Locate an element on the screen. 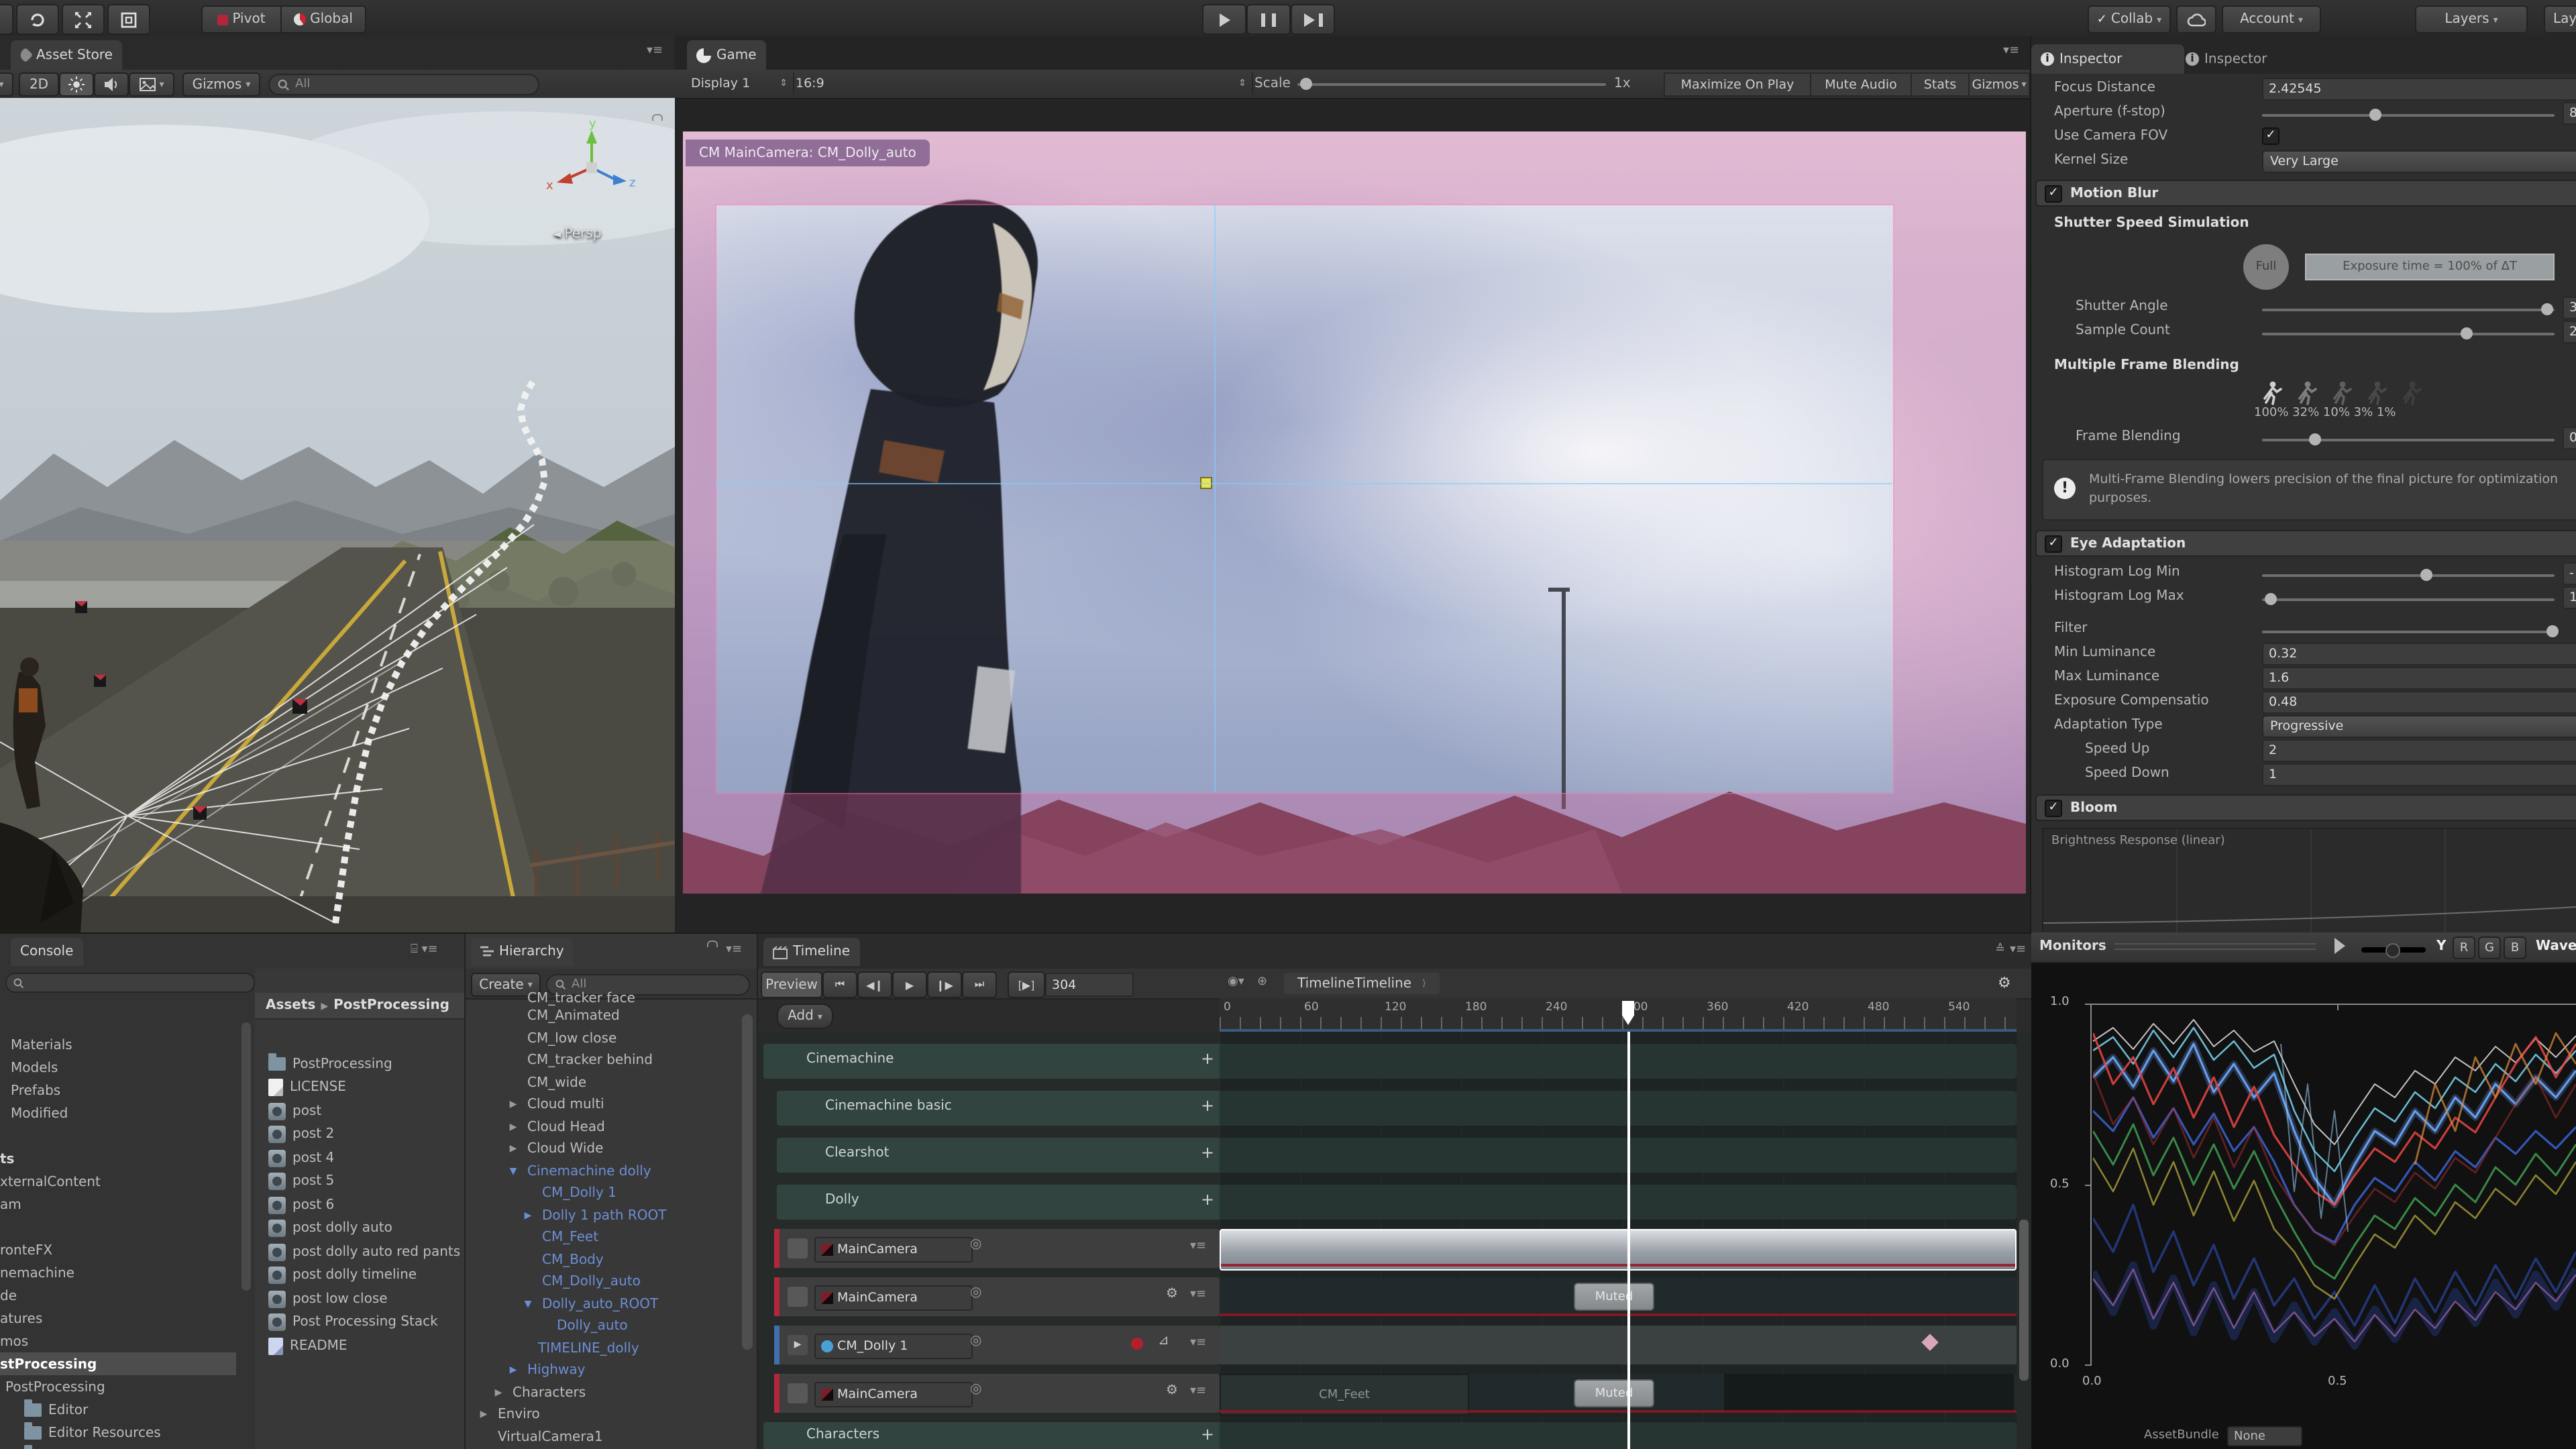  aperture-value-field: 8 is located at coordinates (2569, 113).